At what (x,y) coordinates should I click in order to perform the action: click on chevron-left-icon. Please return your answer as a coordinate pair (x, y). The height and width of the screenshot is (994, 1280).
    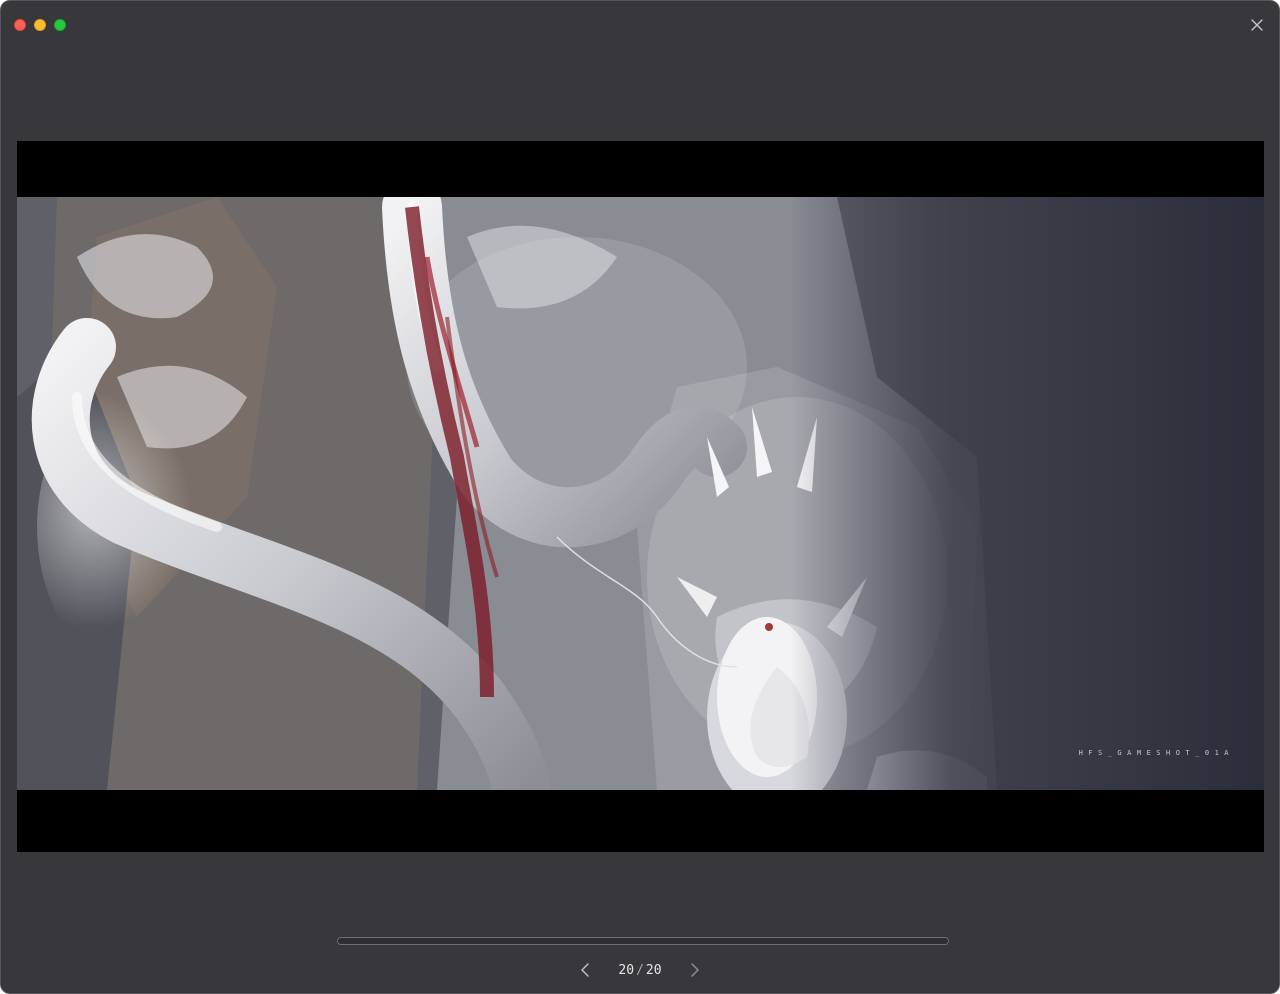
    Looking at the image, I should click on (585, 970).